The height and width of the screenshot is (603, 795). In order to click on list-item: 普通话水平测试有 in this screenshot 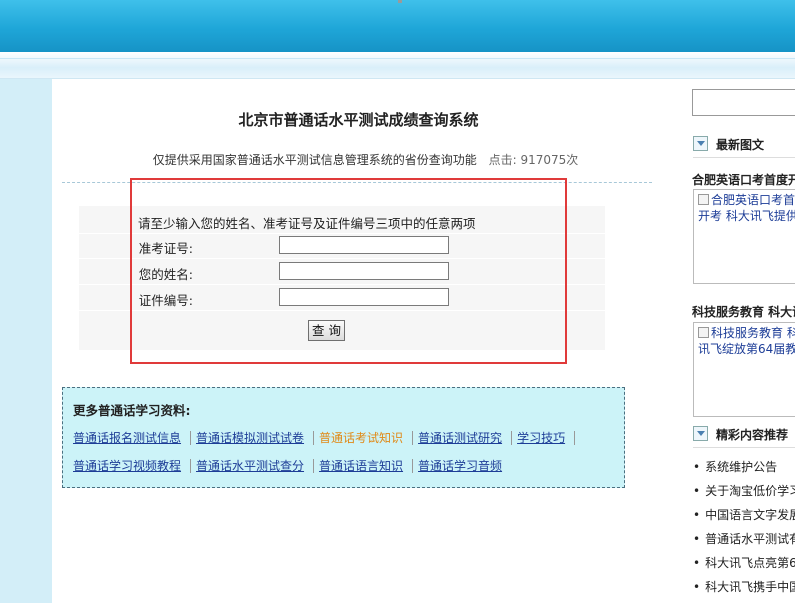, I will do `click(744, 539)`.